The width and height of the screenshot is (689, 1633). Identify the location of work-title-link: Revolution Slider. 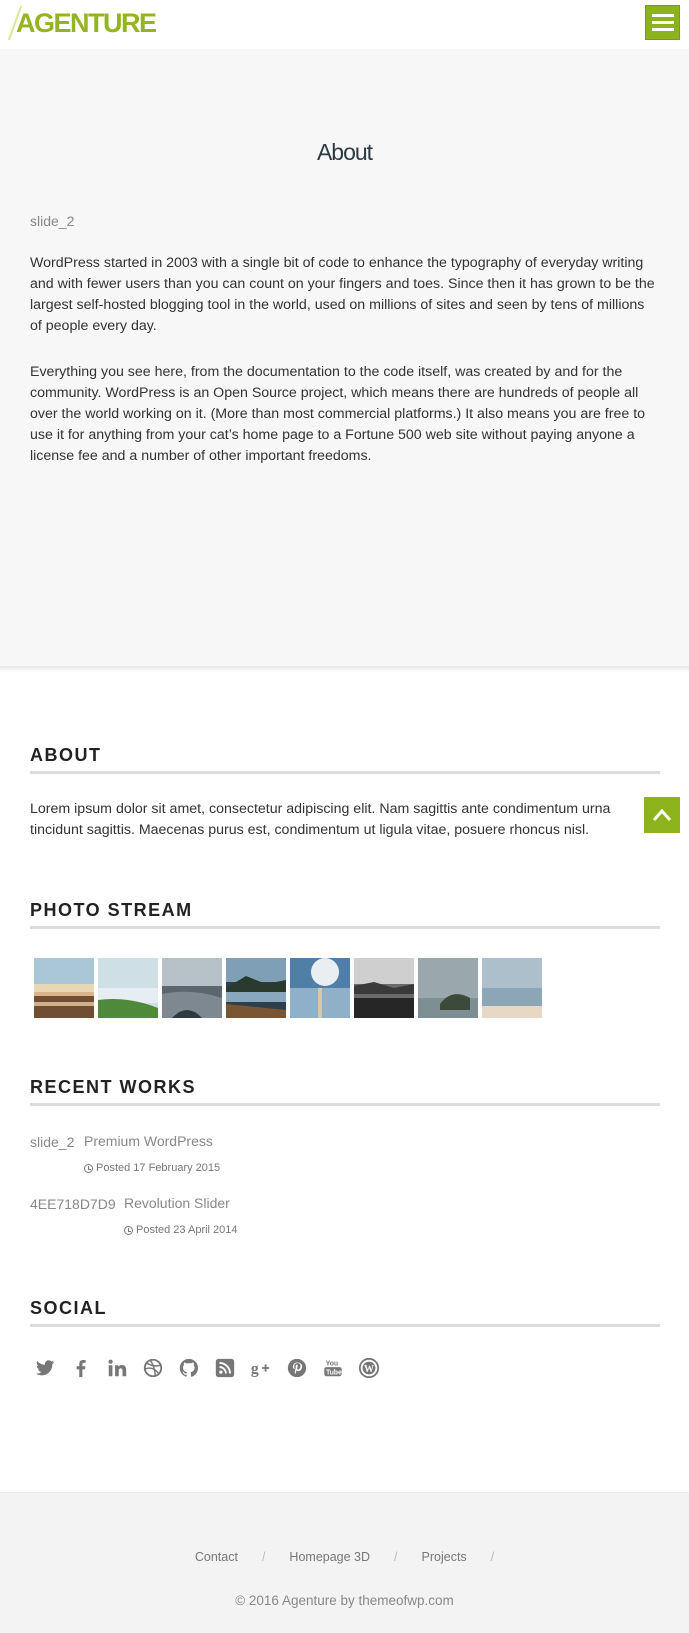
(177, 1203).